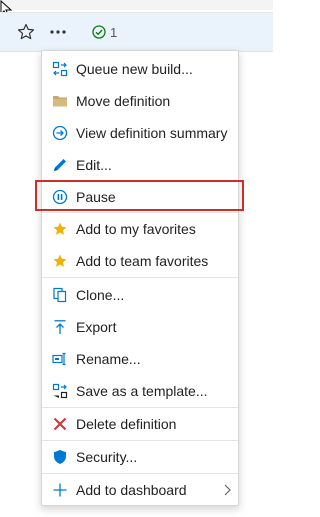 Image resolution: width=320 pixels, height=517 pixels. Describe the element at coordinates (60, 359) in the screenshot. I see `rename-icon` at that location.